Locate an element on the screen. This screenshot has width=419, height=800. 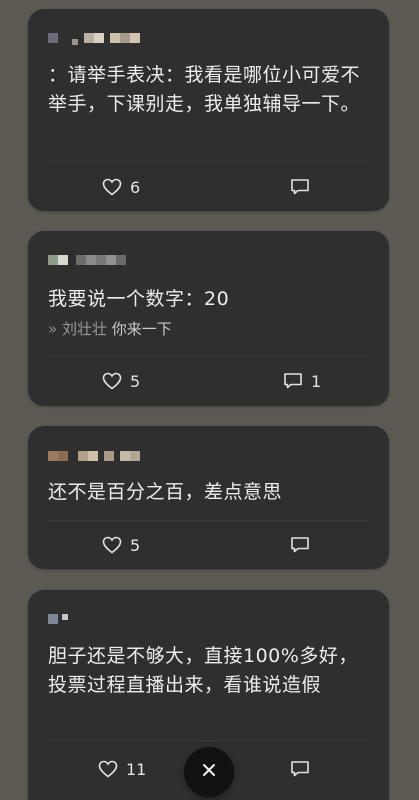
comment-text: 我要说一个数字：20 is located at coordinates (139, 299).